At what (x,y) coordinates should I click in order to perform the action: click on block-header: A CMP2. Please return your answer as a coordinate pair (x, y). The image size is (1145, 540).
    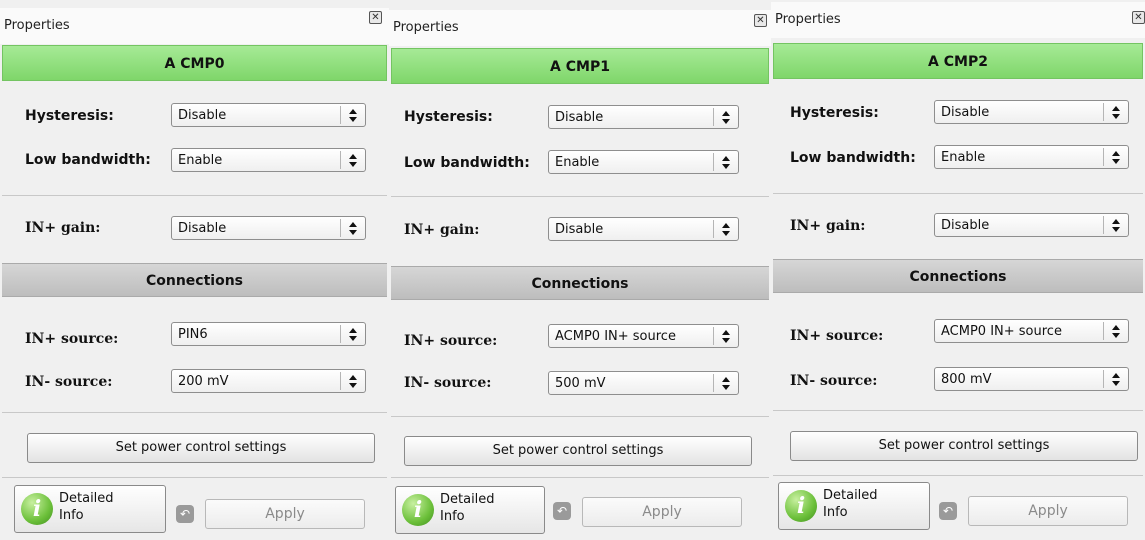
    Looking at the image, I should click on (958, 61).